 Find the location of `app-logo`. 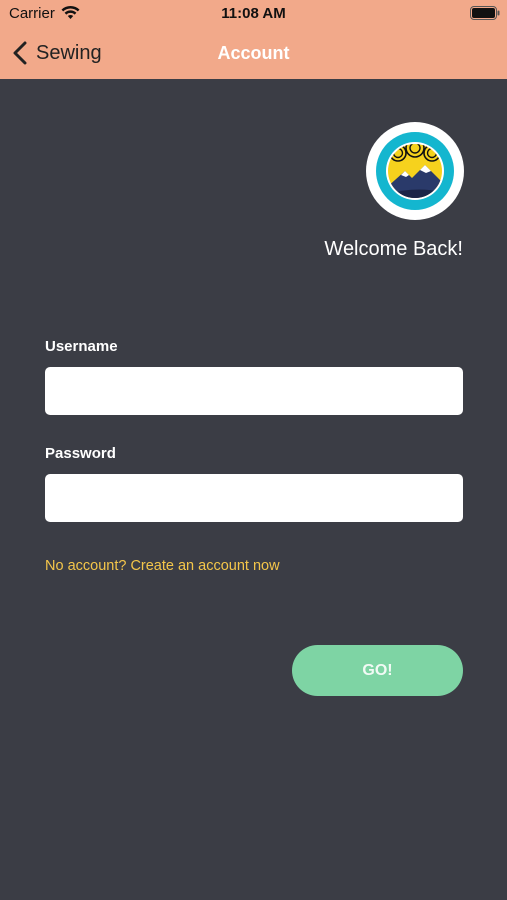

app-logo is located at coordinates (415, 171).